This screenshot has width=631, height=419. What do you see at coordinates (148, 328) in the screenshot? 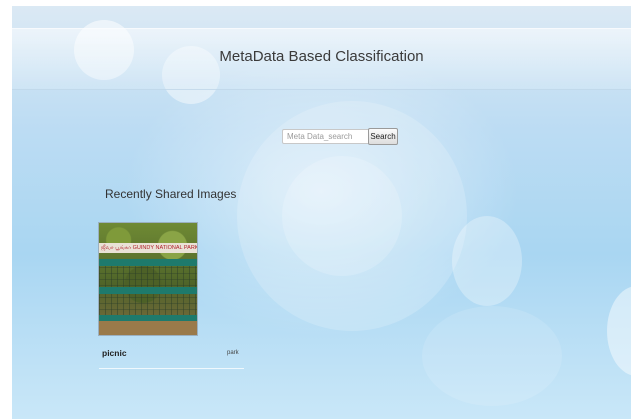
I see `image-ground` at bounding box center [148, 328].